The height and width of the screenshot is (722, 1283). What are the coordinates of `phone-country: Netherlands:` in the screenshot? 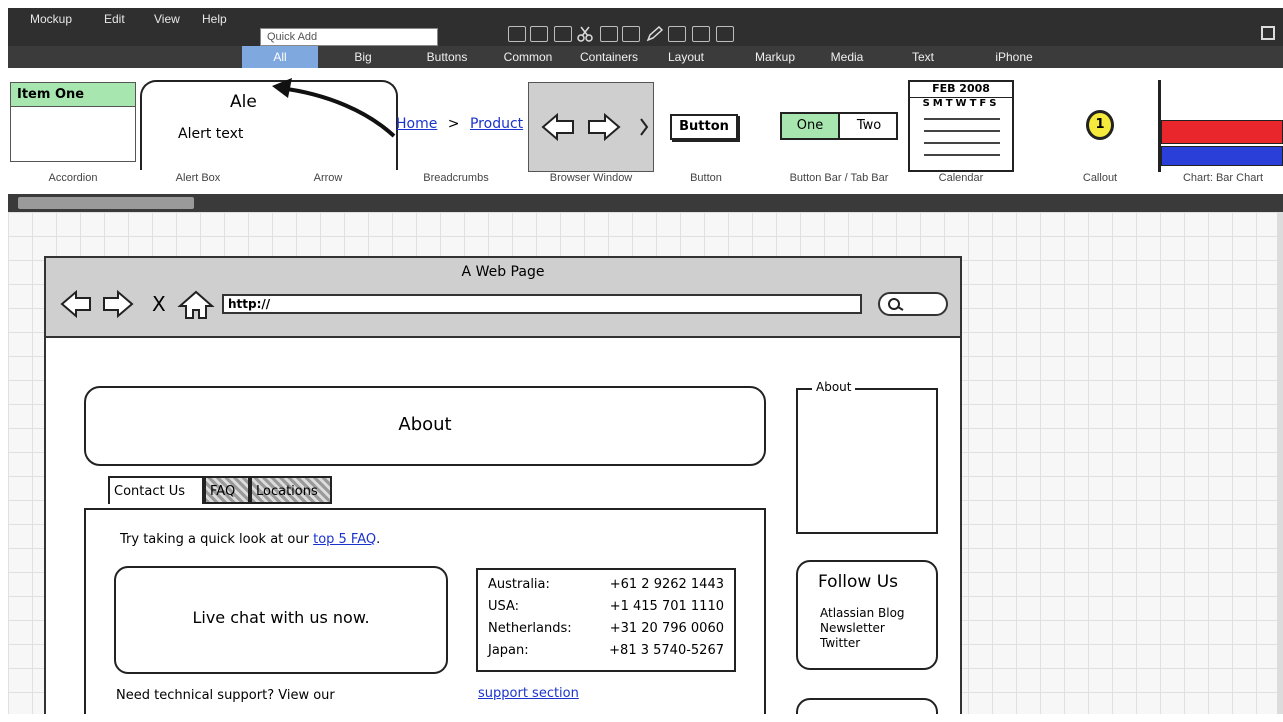 It's located at (530, 628).